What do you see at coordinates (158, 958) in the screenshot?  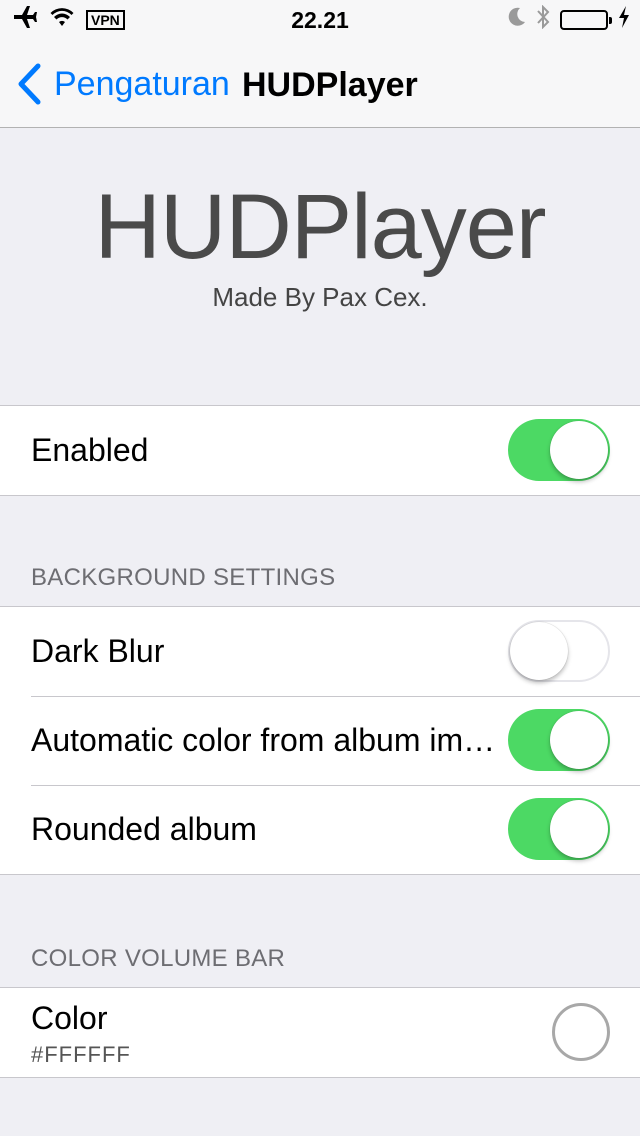 I see `color-volume-bar-header: COLOR VOLUME BAR` at bounding box center [158, 958].